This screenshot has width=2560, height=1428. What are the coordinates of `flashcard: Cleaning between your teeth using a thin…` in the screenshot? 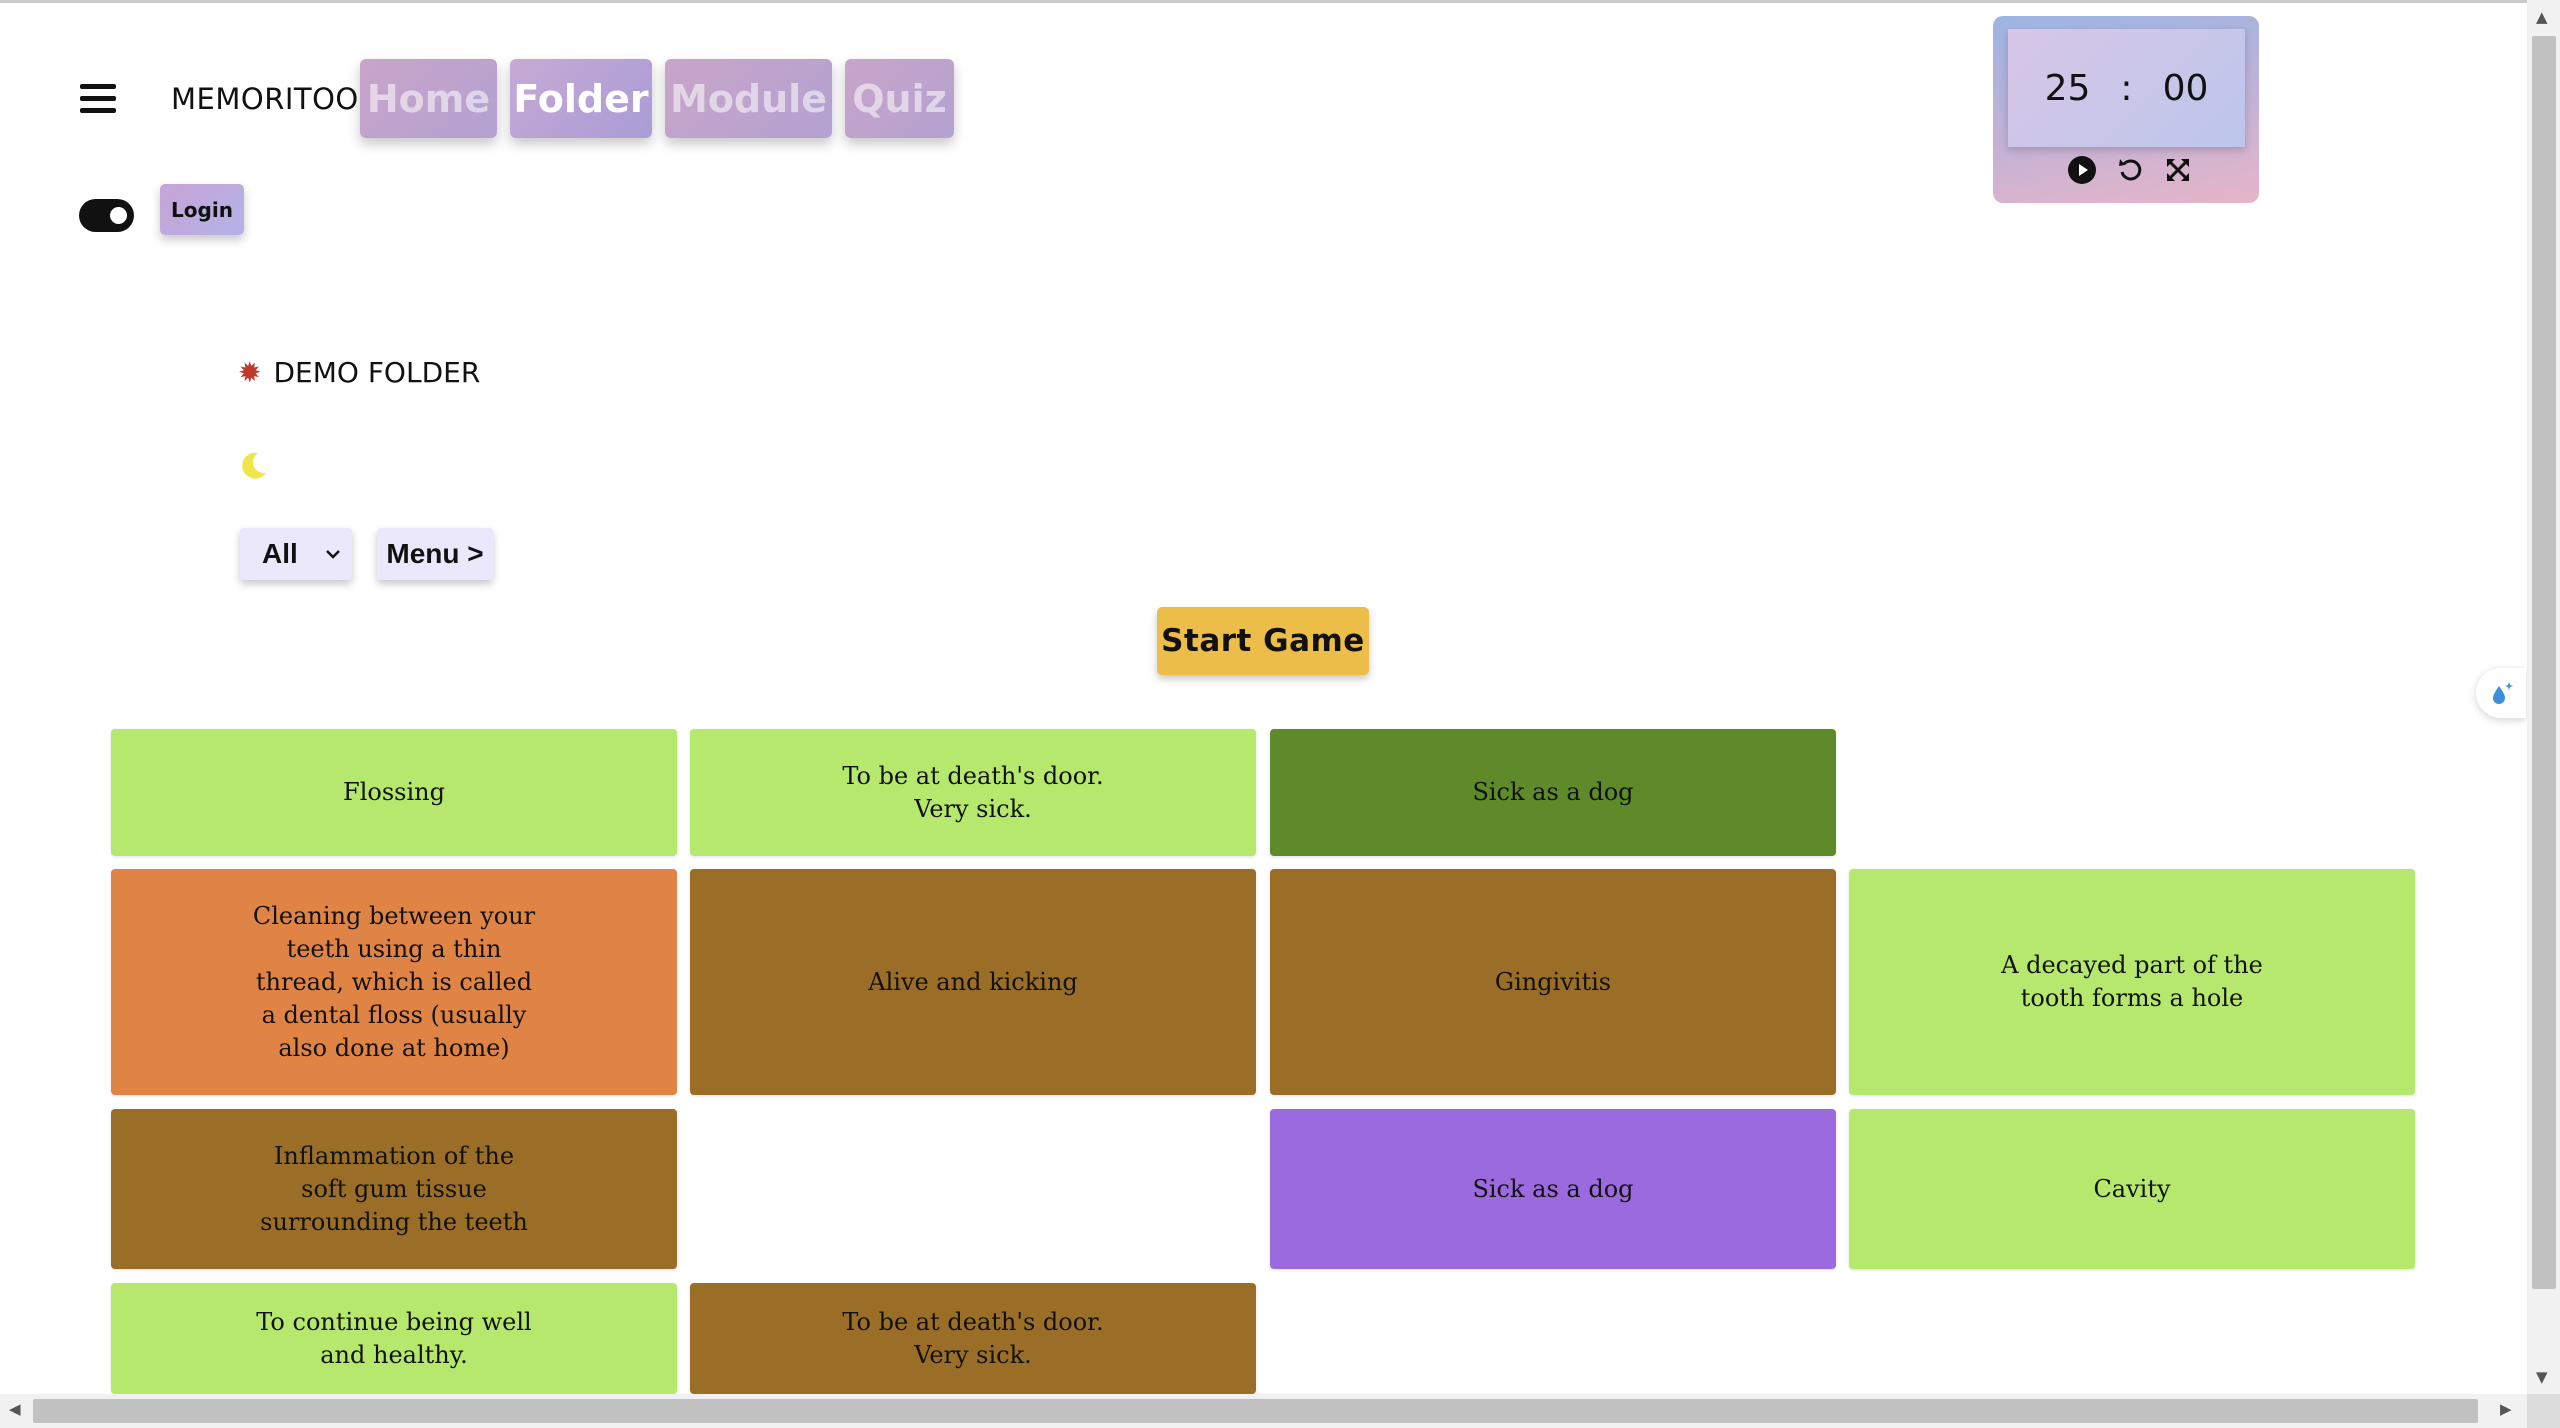 It's located at (394, 982).